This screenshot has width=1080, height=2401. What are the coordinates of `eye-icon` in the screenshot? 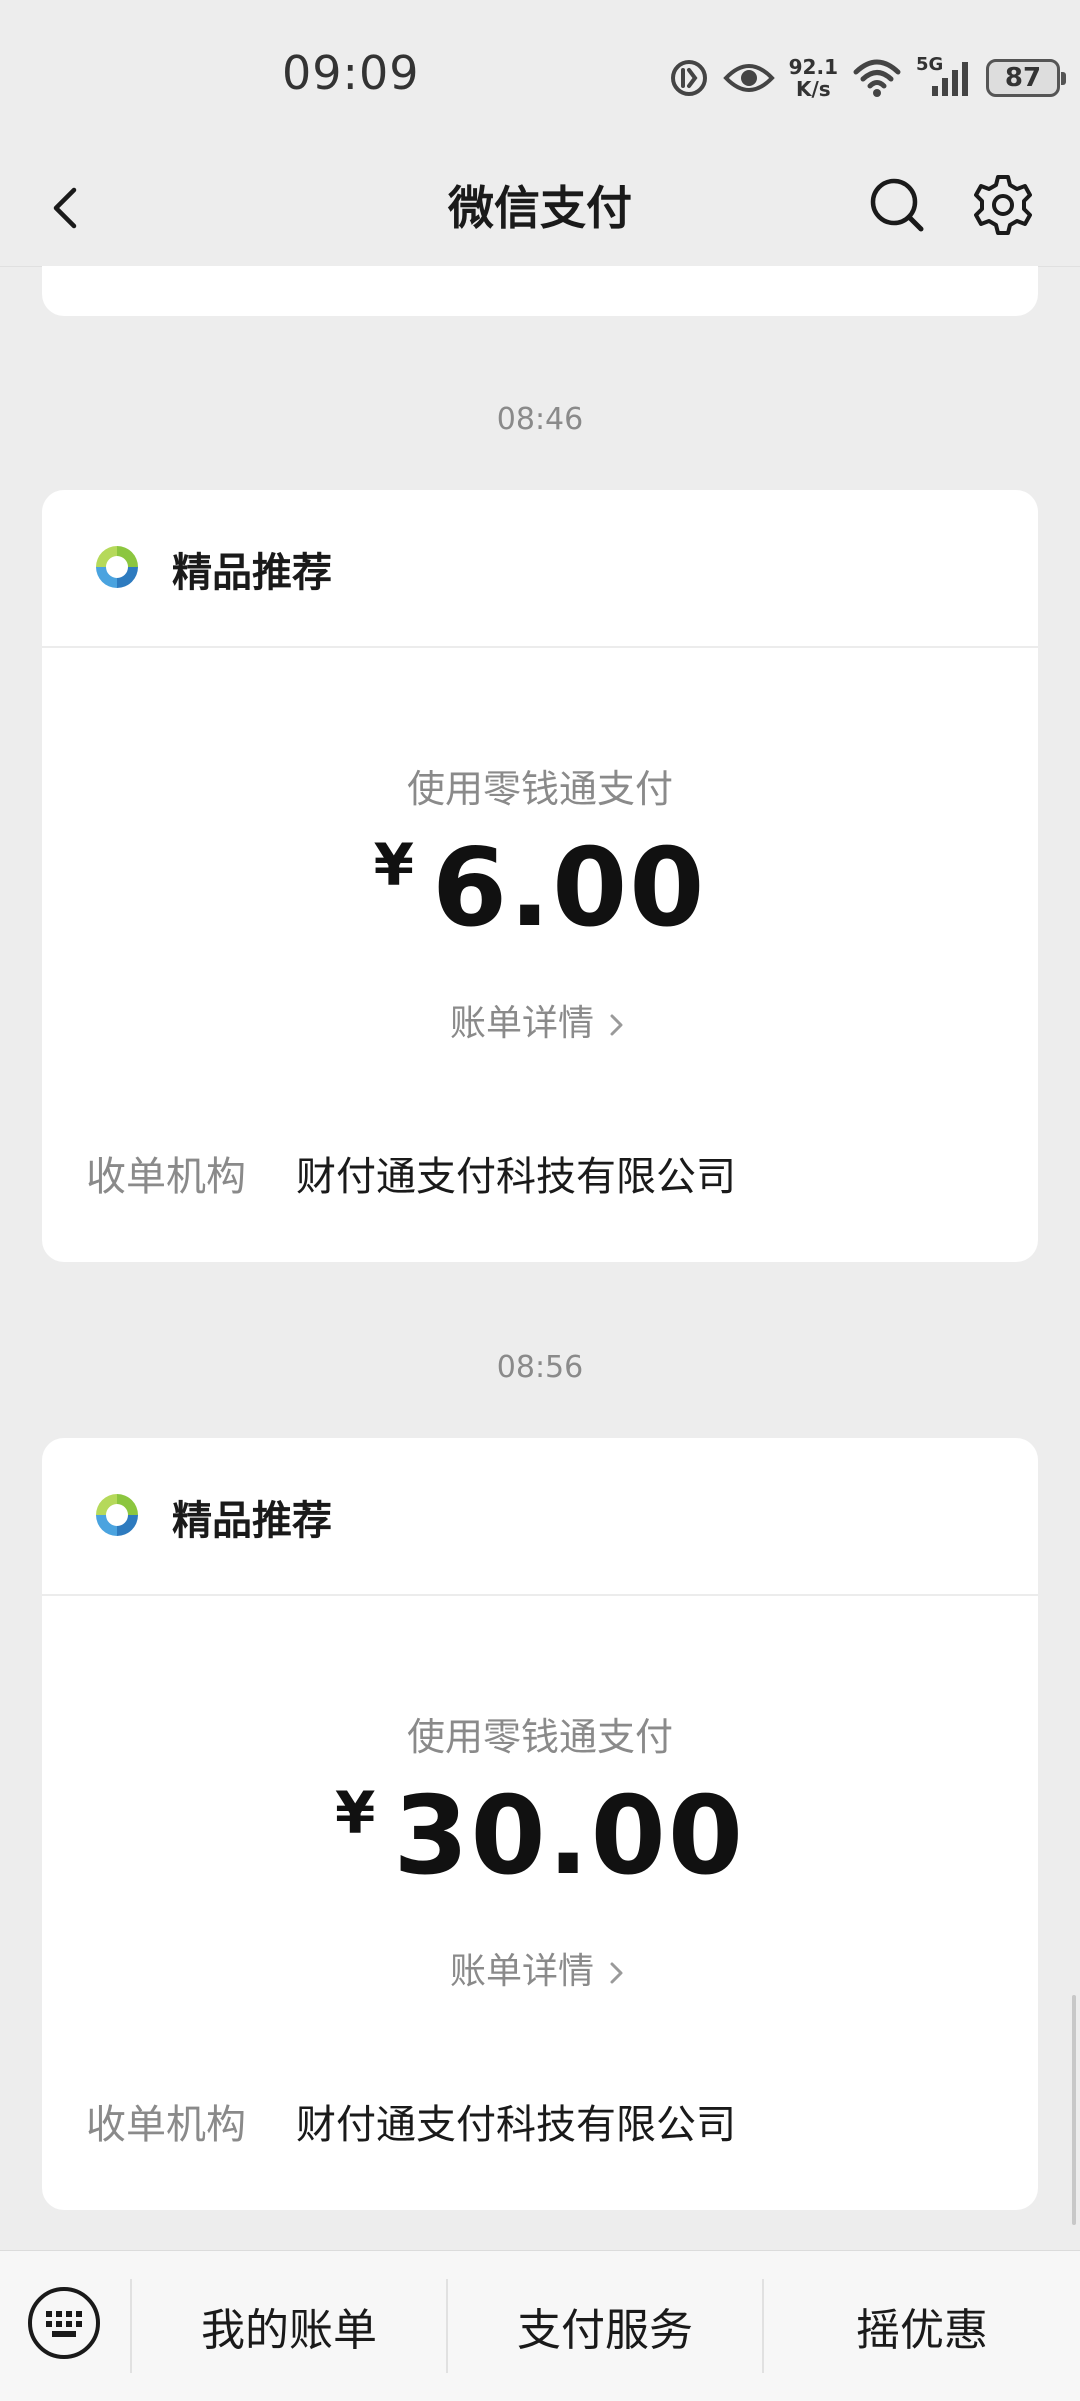 It's located at (748, 78).